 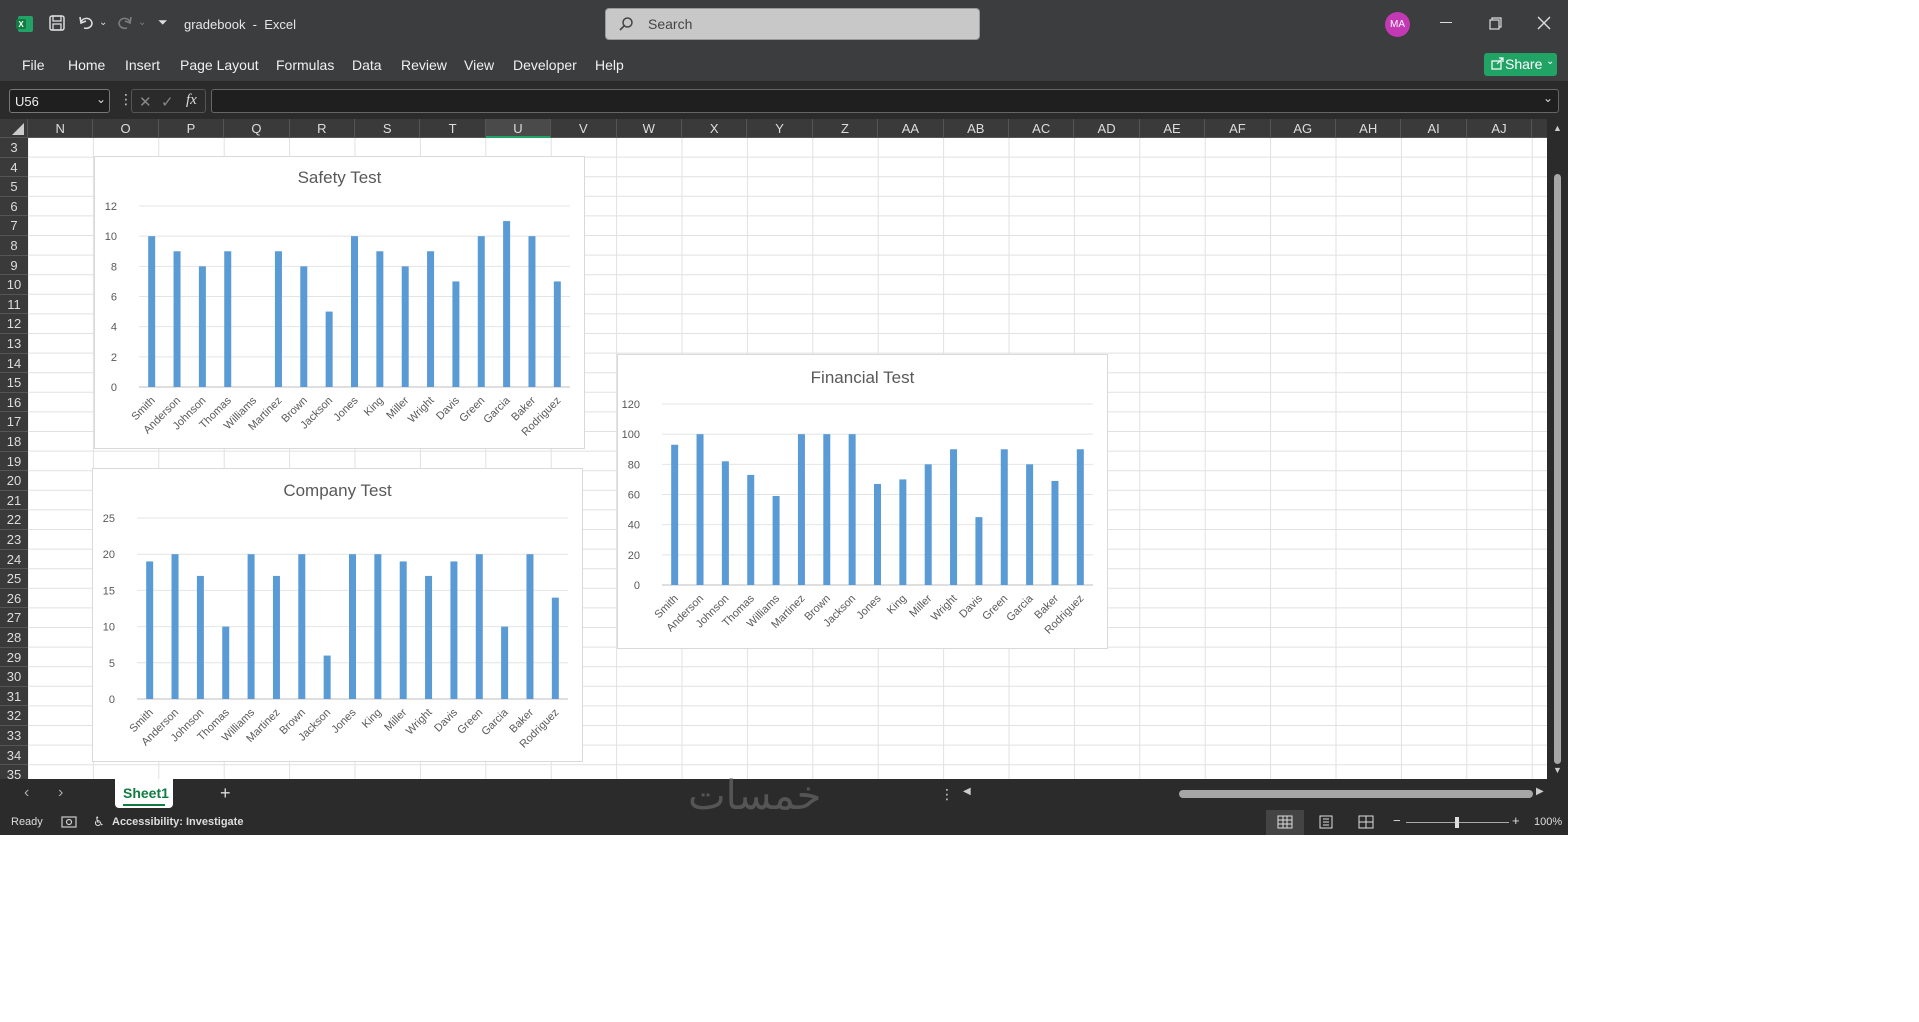 What do you see at coordinates (14, 285) in the screenshot?
I see `row-header-10: 10` at bounding box center [14, 285].